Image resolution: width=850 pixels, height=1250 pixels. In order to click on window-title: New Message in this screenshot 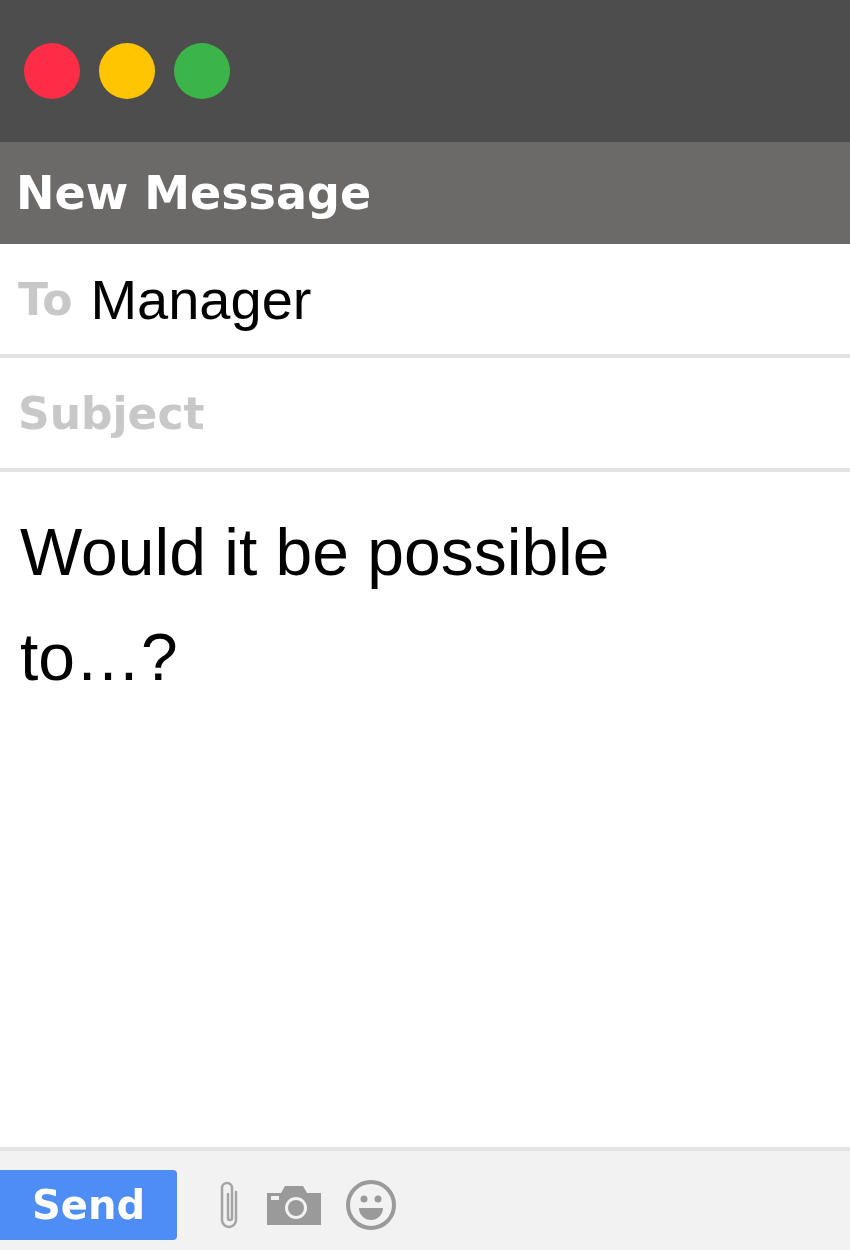, I will do `click(194, 193)`.